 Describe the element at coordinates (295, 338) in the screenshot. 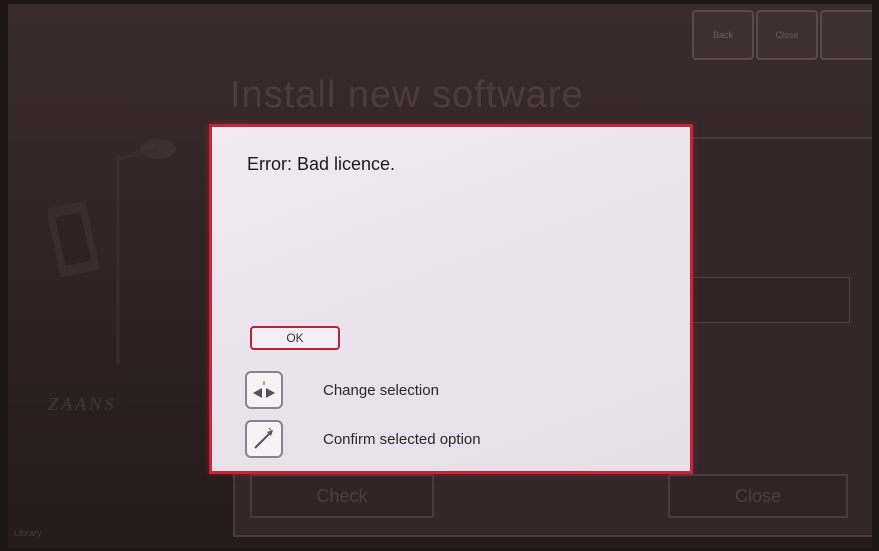

I see `ok-button: OK` at that location.